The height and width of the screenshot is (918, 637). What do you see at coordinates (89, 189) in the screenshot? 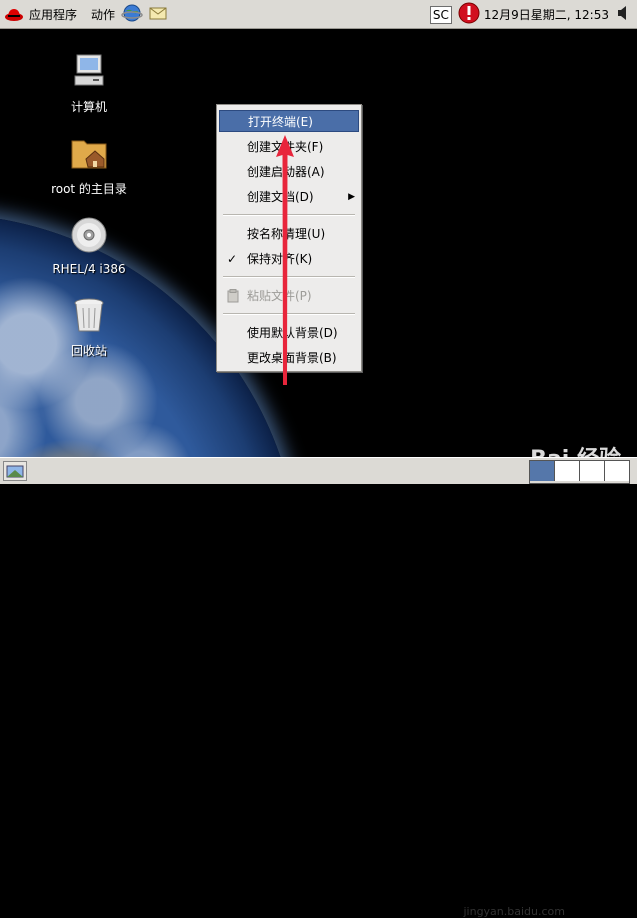
I see `desktop-icon-label: root 的主目录` at bounding box center [89, 189].